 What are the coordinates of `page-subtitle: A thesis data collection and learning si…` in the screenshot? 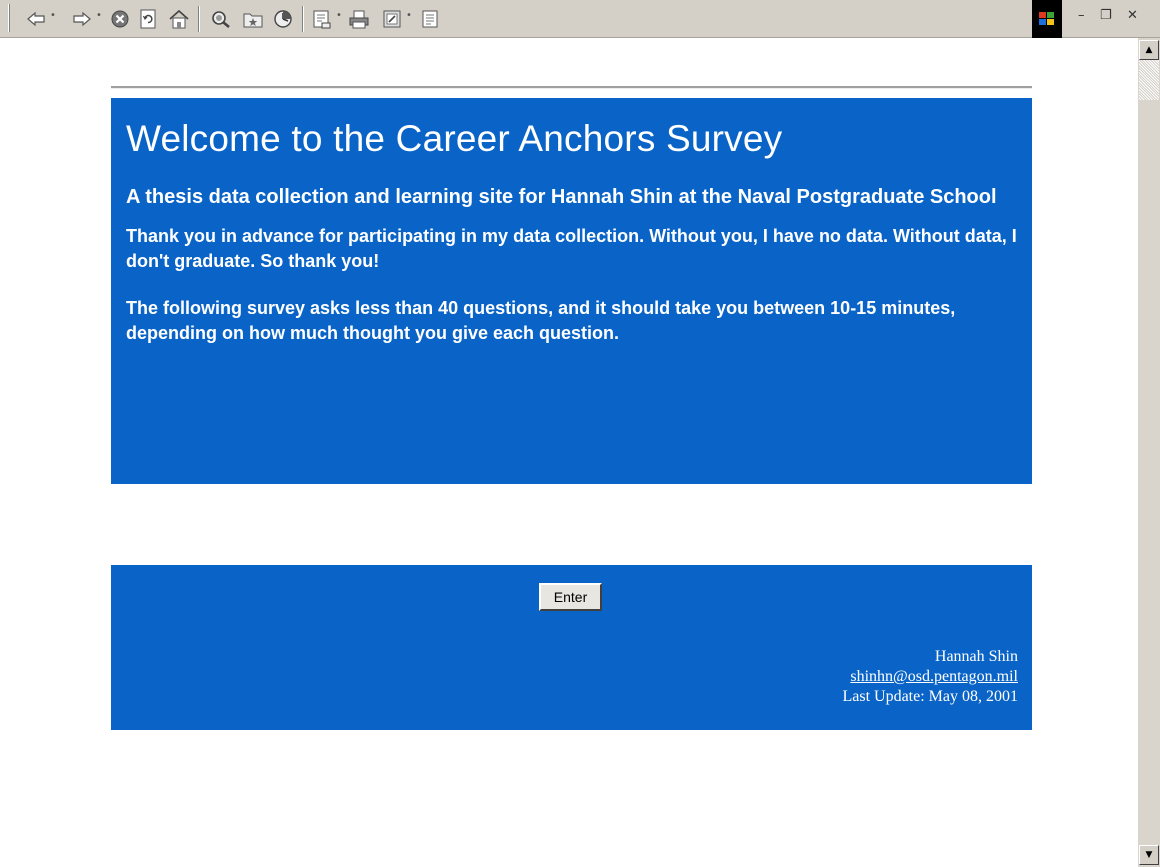 It's located at (561, 197).